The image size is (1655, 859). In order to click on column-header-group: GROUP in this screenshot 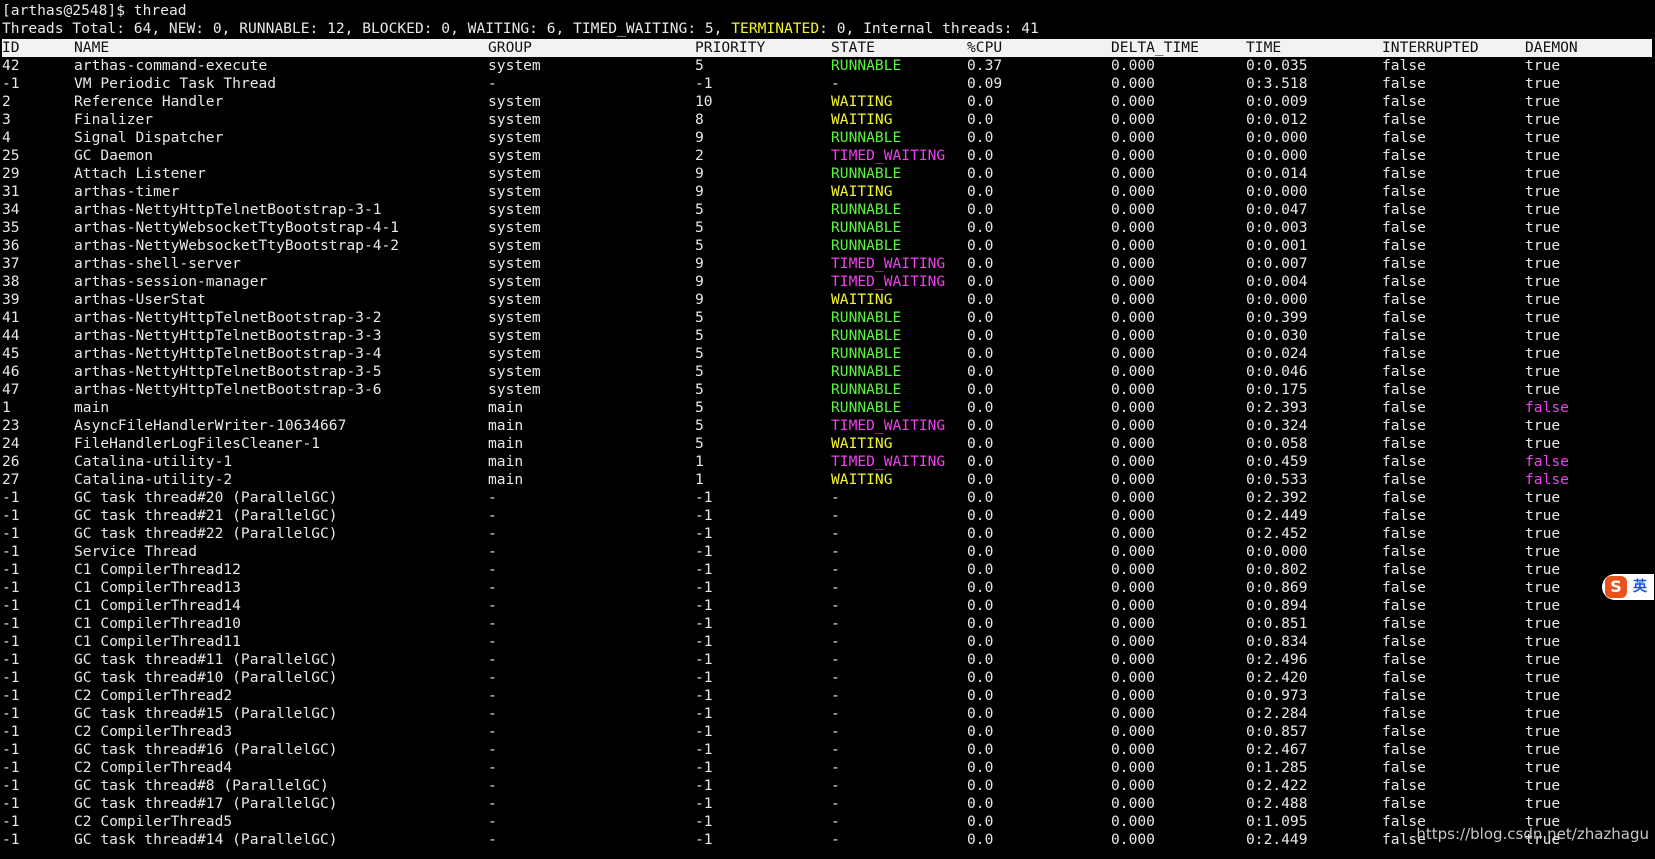, I will do `click(510, 47)`.